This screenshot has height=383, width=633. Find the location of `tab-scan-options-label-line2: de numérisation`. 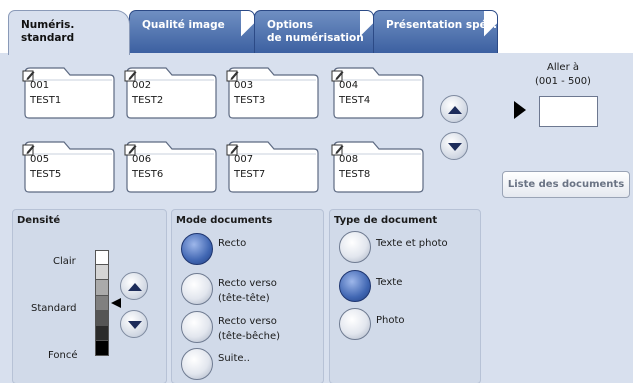

tab-scan-options-label-line2: de numérisation is located at coordinates (315, 38).